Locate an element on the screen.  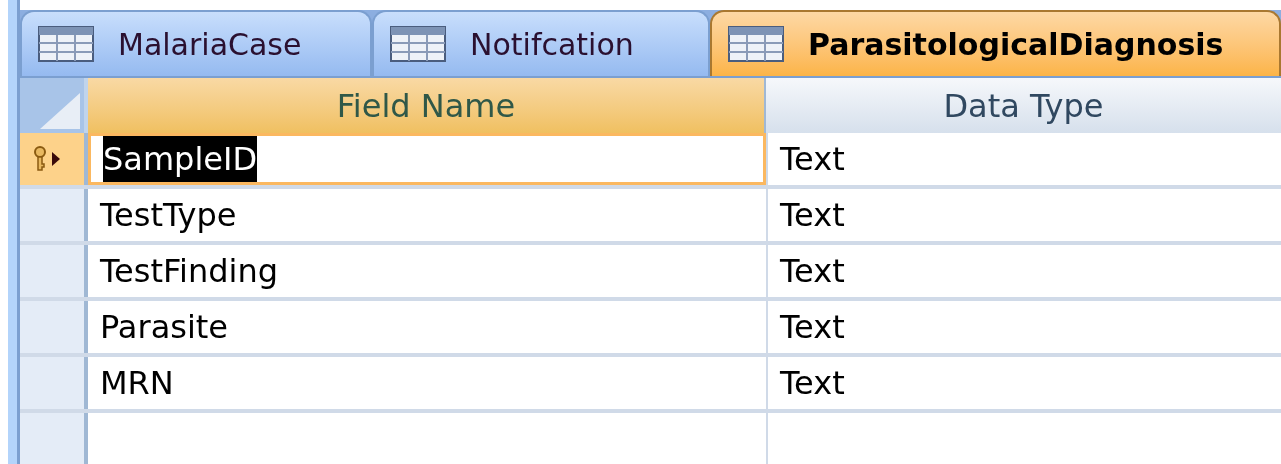
field-name-cell: Parasite is located at coordinates (164, 327).